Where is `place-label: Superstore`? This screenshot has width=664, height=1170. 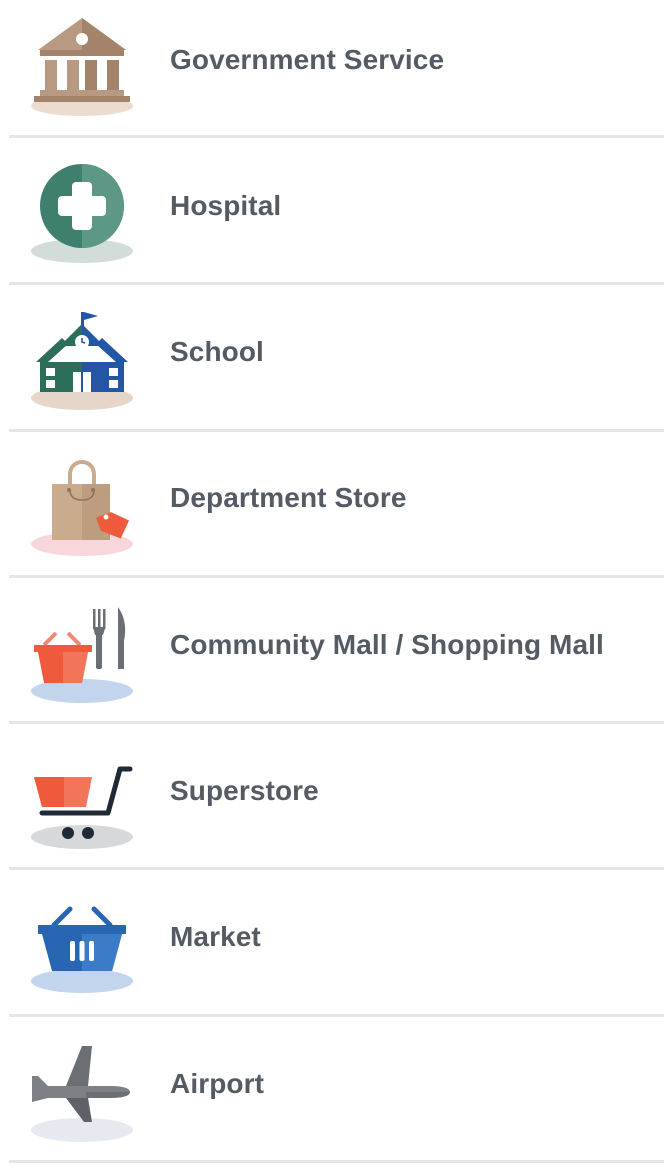
place-label: Superstore is located at coordinates (244, 790).